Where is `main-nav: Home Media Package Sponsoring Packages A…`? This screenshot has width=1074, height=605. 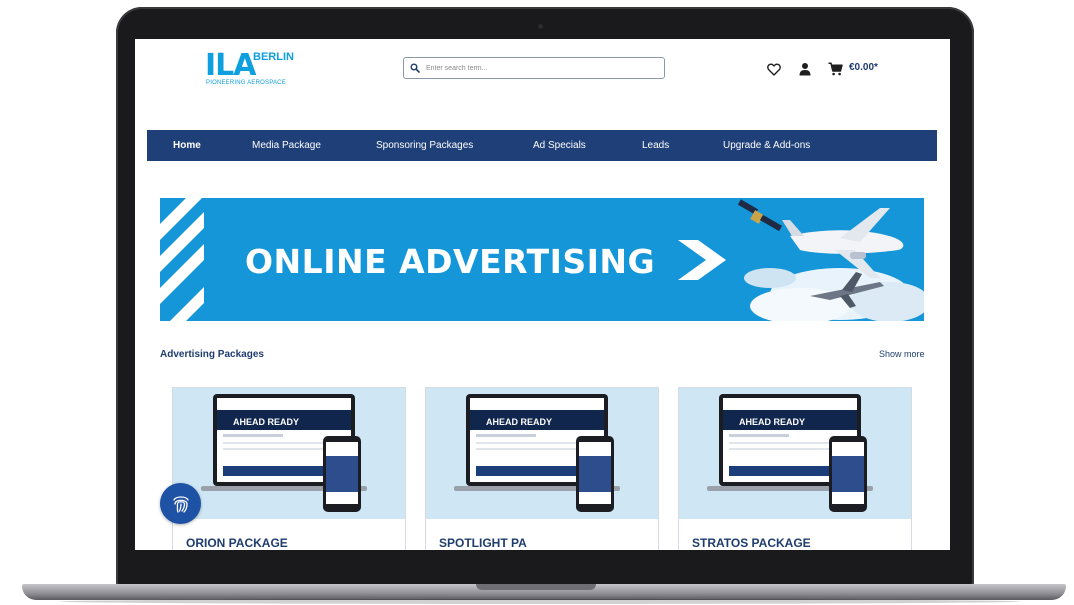 main-nav: Home Media Package Sponsoring Packages A… is located at coordinates (542, 145).